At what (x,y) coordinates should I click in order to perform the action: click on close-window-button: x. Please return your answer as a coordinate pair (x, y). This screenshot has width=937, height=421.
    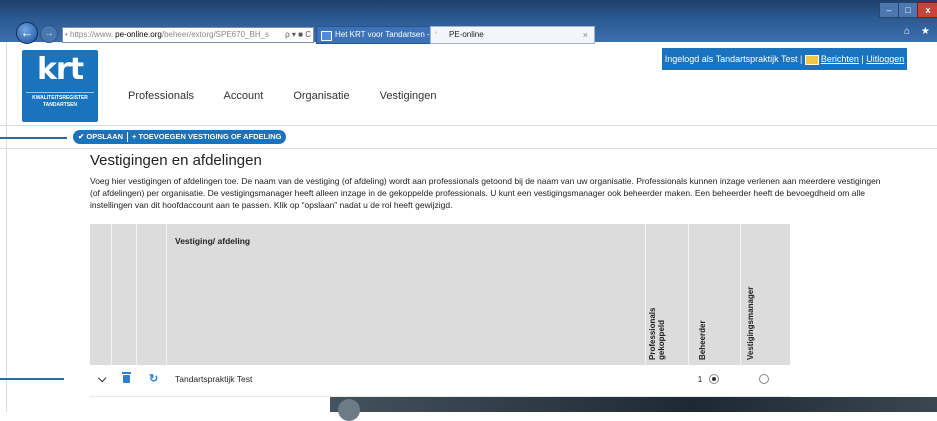
    Looking at the image, I should click on (927, 10).